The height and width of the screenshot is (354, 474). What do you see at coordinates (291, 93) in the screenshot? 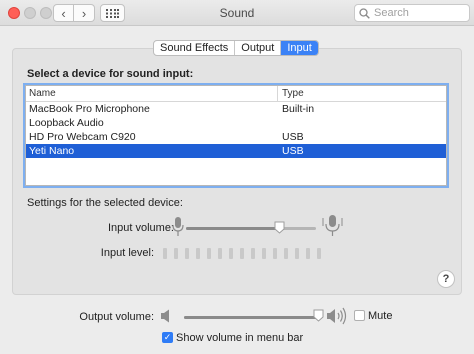
I see `column-header-type: Type` at bounding box center [291, 93].